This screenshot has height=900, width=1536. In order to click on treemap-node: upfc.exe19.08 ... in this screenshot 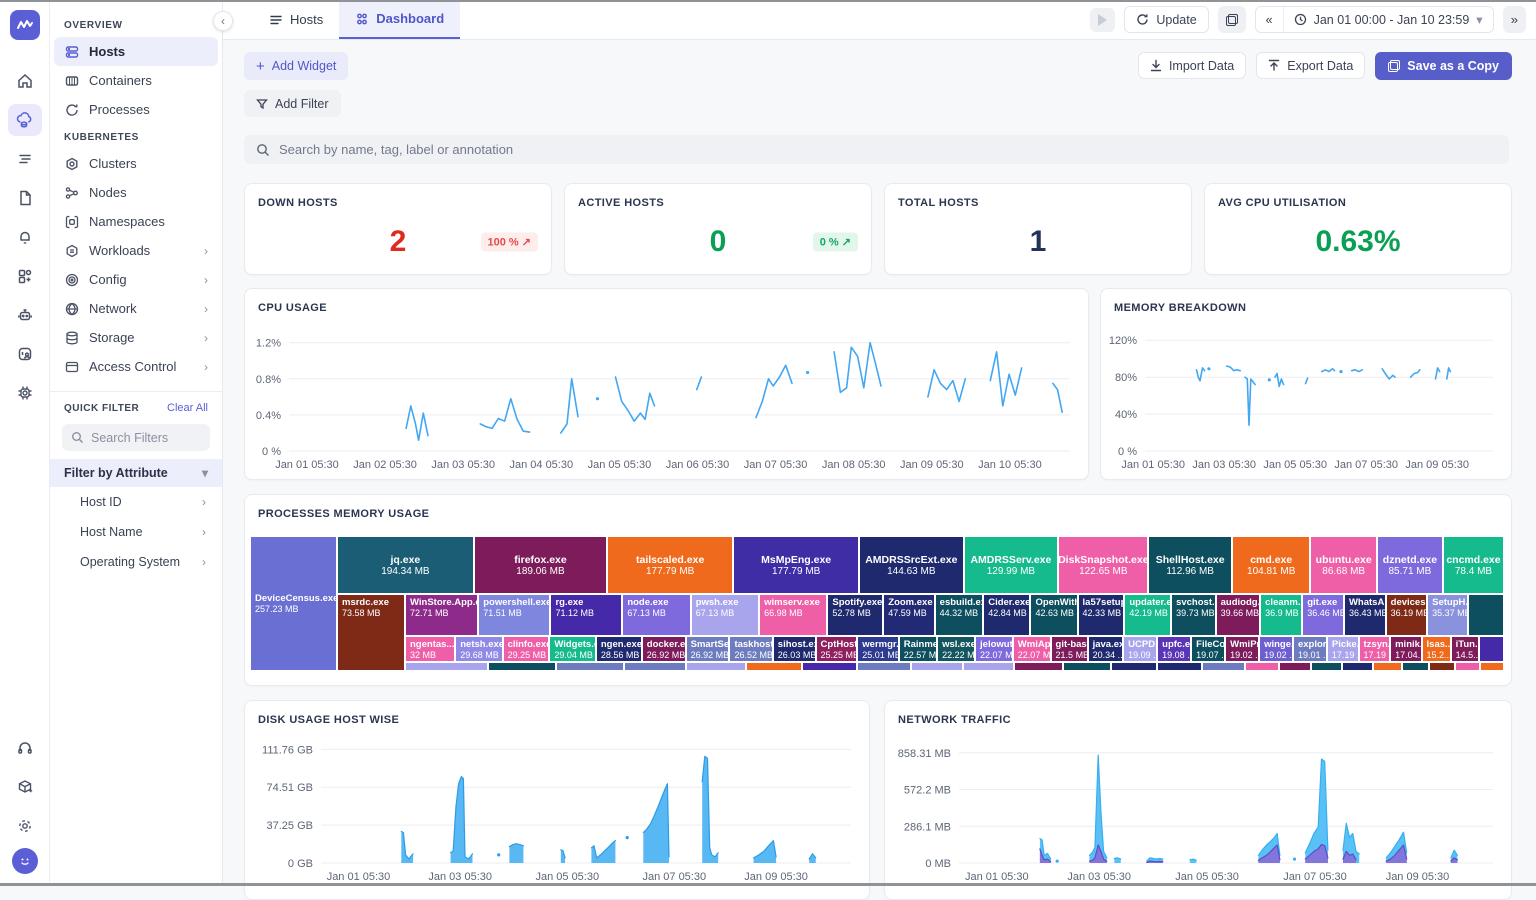, I will do `click(1174, 649)`.